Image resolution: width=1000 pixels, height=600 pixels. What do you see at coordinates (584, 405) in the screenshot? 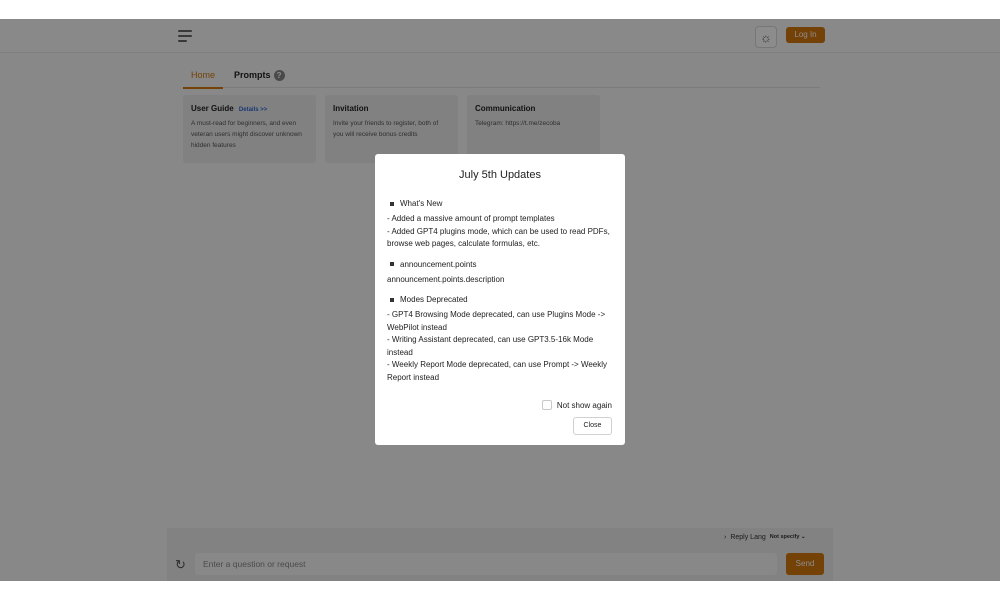
I see `not-show-again-label: Not show again` at bounding box center [584, 405].